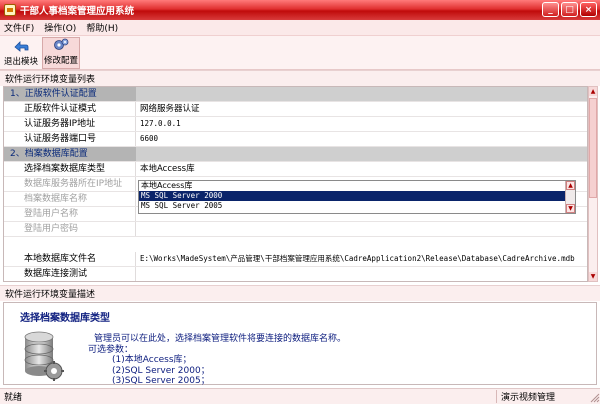  Describe the element at coordinates (77, 11) in the screenshot. I see `window-title: 干部人事档案管理应用系统` at that location.